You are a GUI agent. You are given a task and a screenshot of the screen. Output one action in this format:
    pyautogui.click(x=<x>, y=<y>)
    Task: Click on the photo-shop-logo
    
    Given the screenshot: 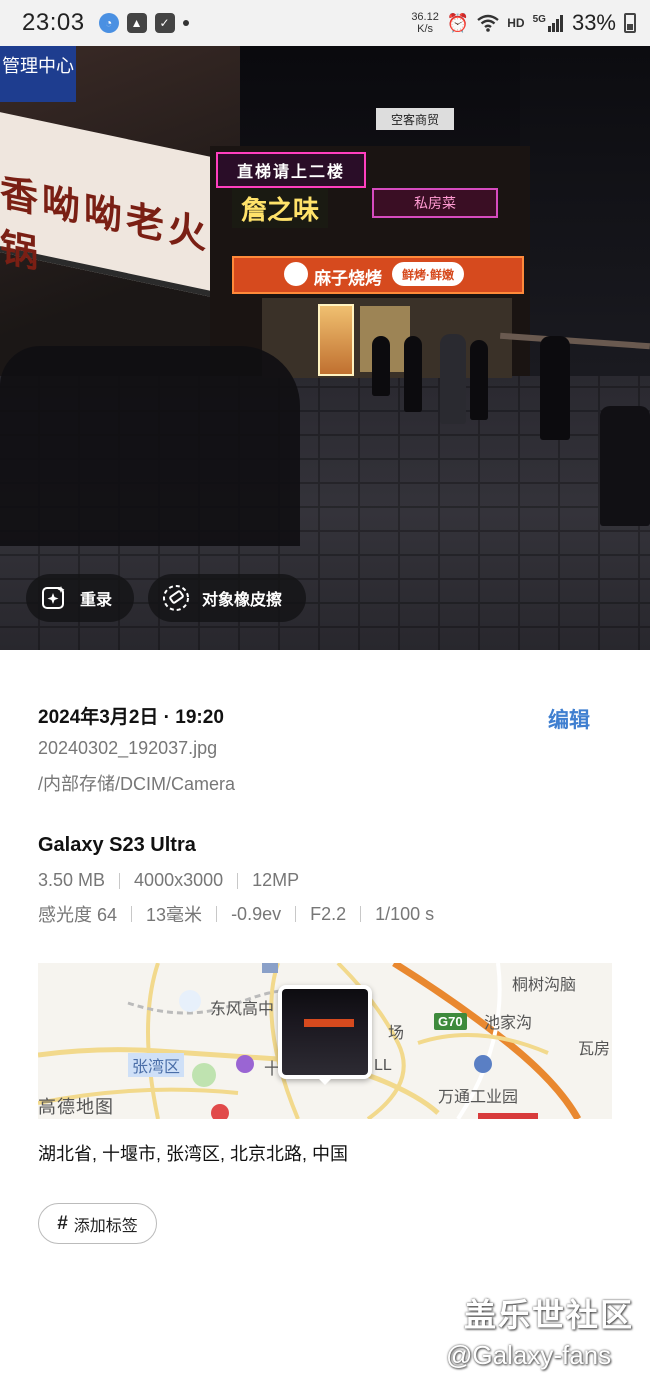 What is the action you would take?
    pyautogui.click(x=296, y=274)
    